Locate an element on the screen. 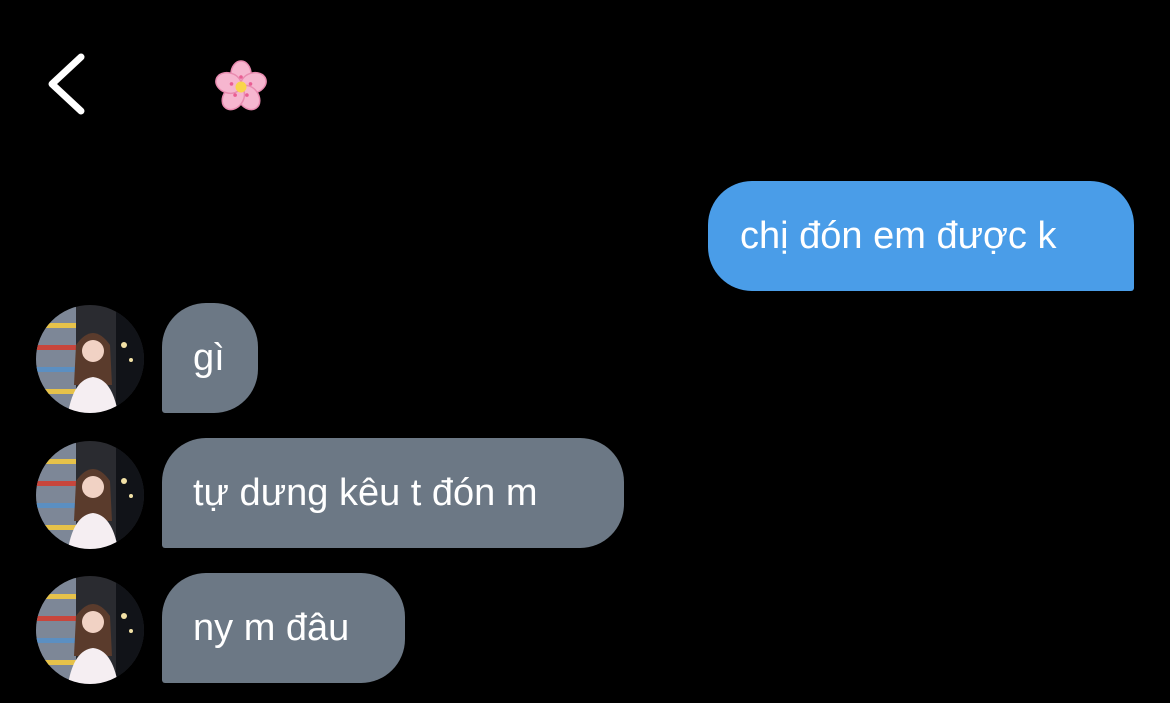 The image size is (1170, 703). cherry-blossom-icon is located at coordinates (241, 87).